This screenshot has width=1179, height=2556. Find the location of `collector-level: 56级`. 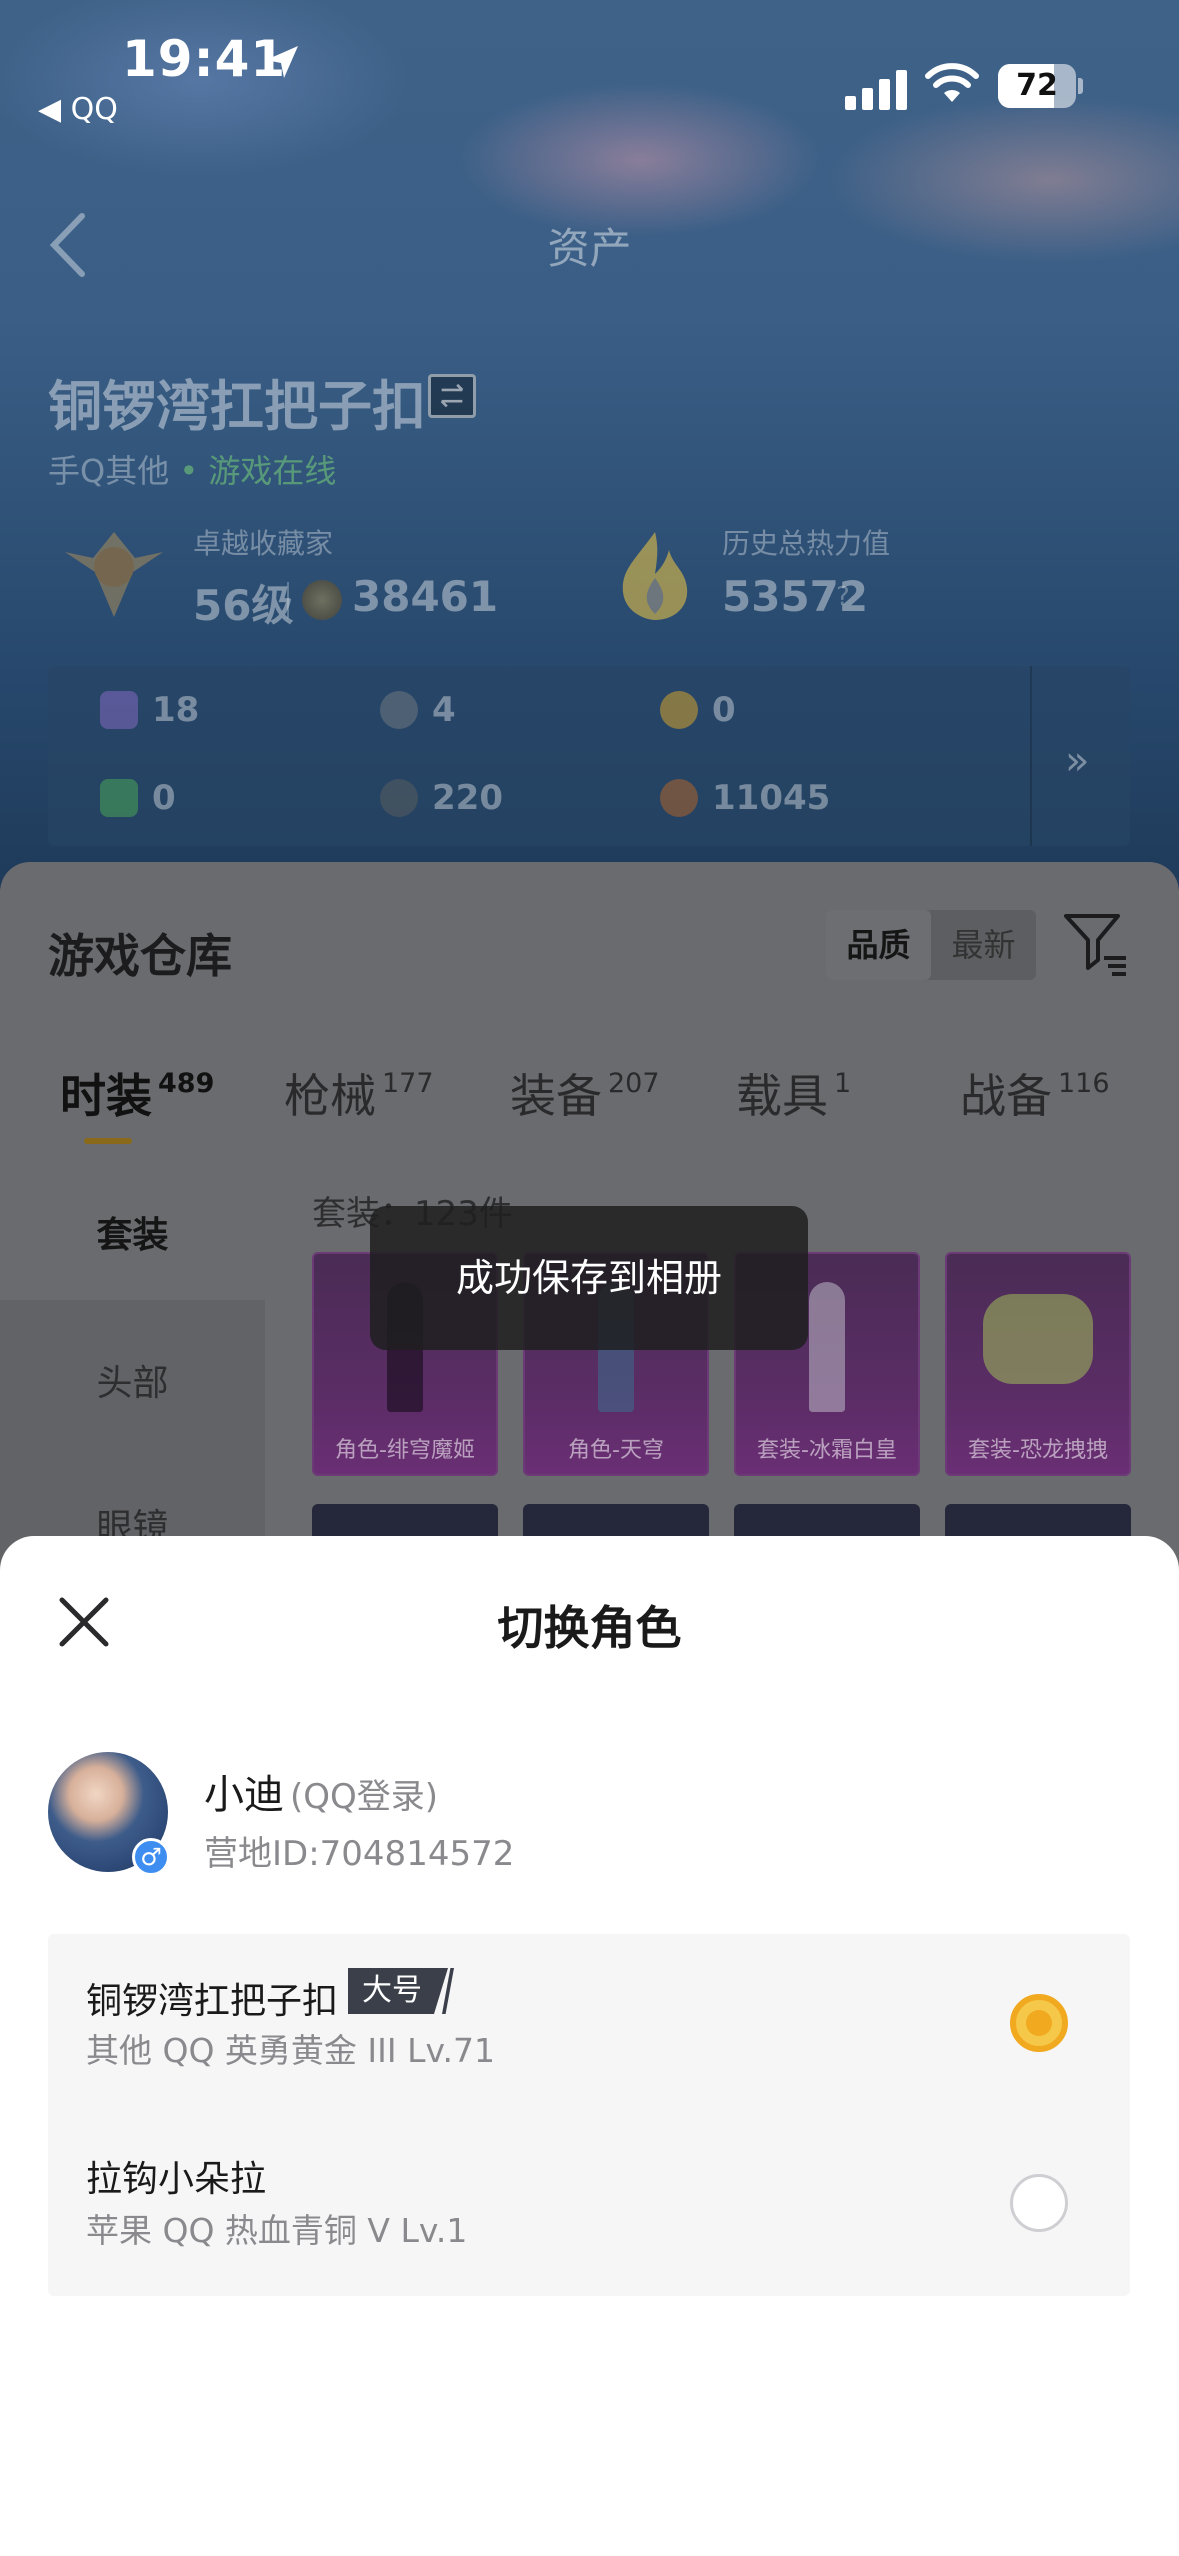

collector-level: 56级 is located at coordinates (243, 605).